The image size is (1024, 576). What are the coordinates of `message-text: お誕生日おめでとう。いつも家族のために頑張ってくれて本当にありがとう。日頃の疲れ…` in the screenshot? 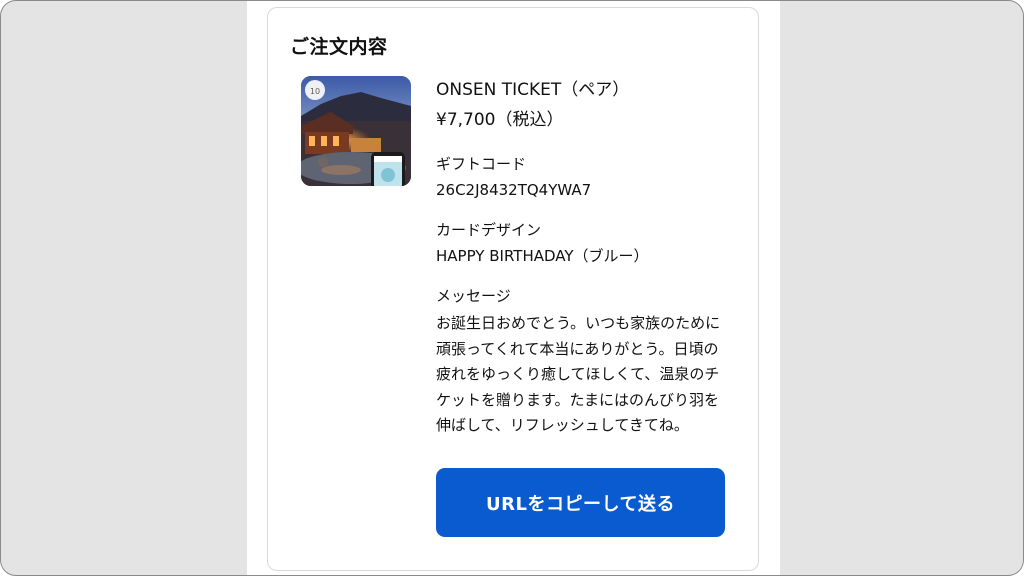 It's located at (578, 374).